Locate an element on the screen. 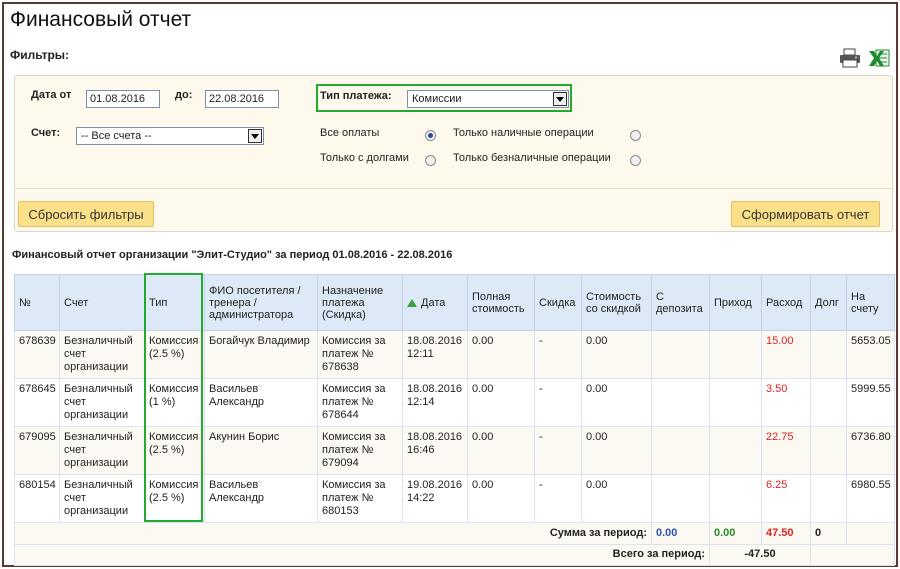 The height and width of the screenshot is (569, 900). col-header-full: Полная стоимость is located at coordinates (501, 302).